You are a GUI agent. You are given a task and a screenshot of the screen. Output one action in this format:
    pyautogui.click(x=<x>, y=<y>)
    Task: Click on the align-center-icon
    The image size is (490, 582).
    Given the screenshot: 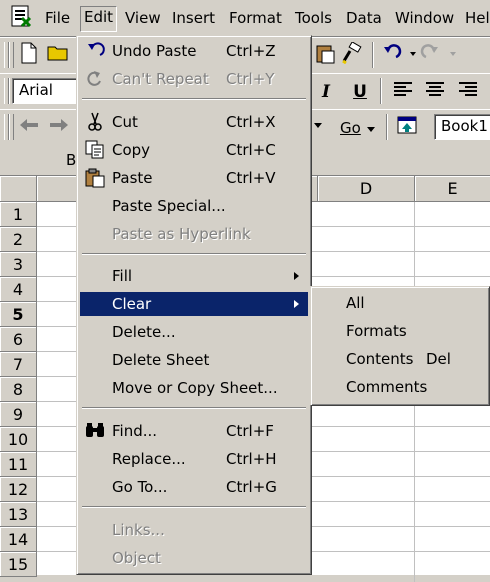 What is the action you would take?
    pyautogui.click(x=435, y=92)
    